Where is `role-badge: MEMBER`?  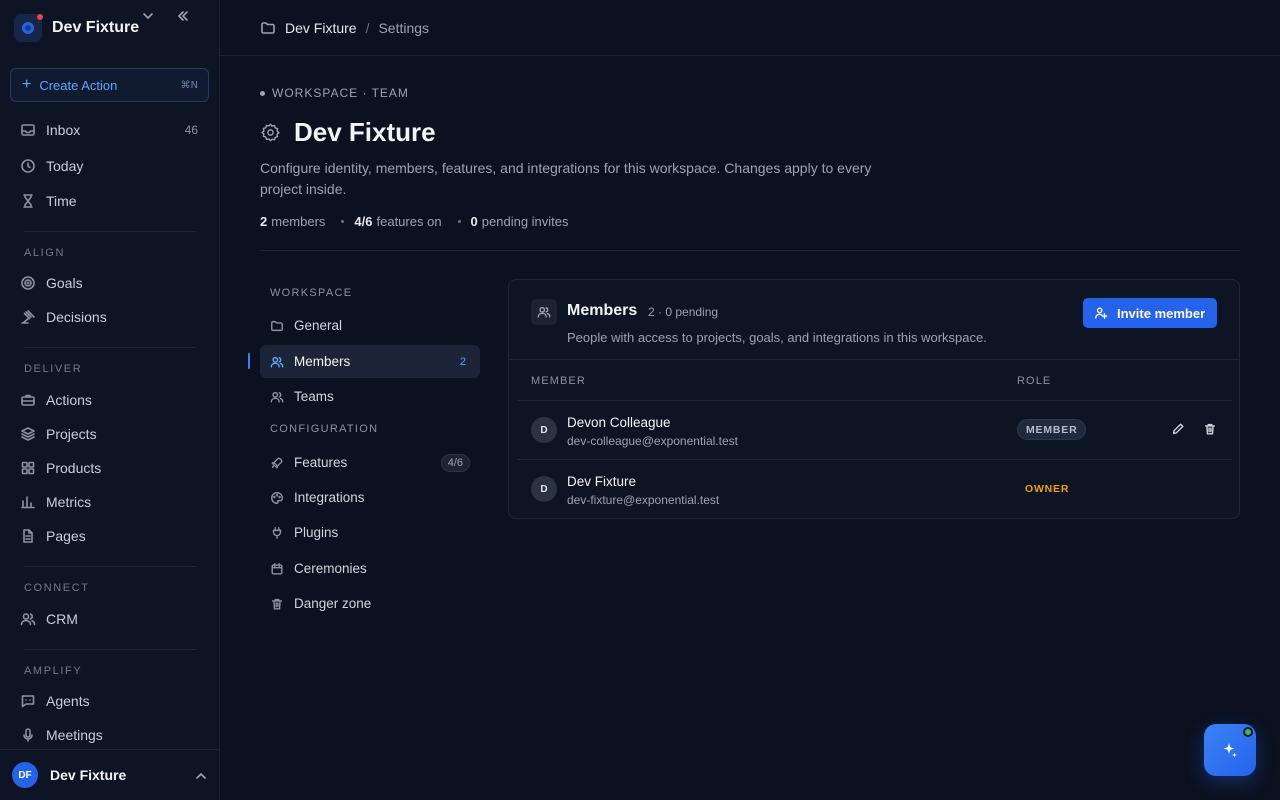
role-badge: MEMBER is located at coordinates (1052, 429).